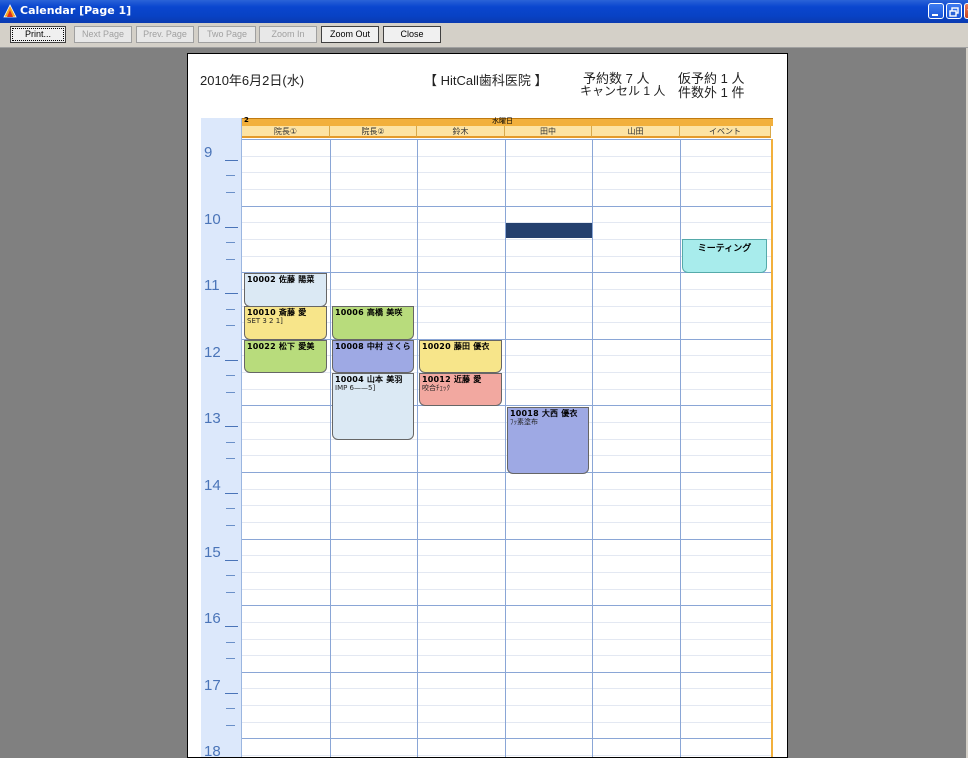 The width and height of the screenshot is (968, 758). What do you see at coordinates (548, 440) in the screenshot?
I see `appointment-block: 10018 大西 優衣 ﾌｯ素塗布` at bounding box center [548, 440].